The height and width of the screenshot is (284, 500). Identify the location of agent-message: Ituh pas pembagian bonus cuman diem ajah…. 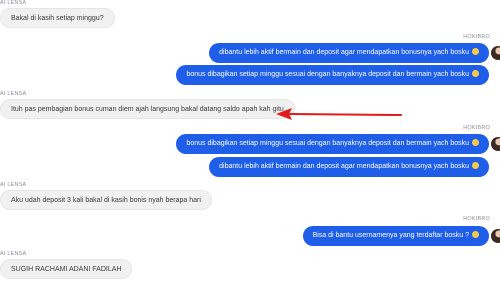
(147, 109).